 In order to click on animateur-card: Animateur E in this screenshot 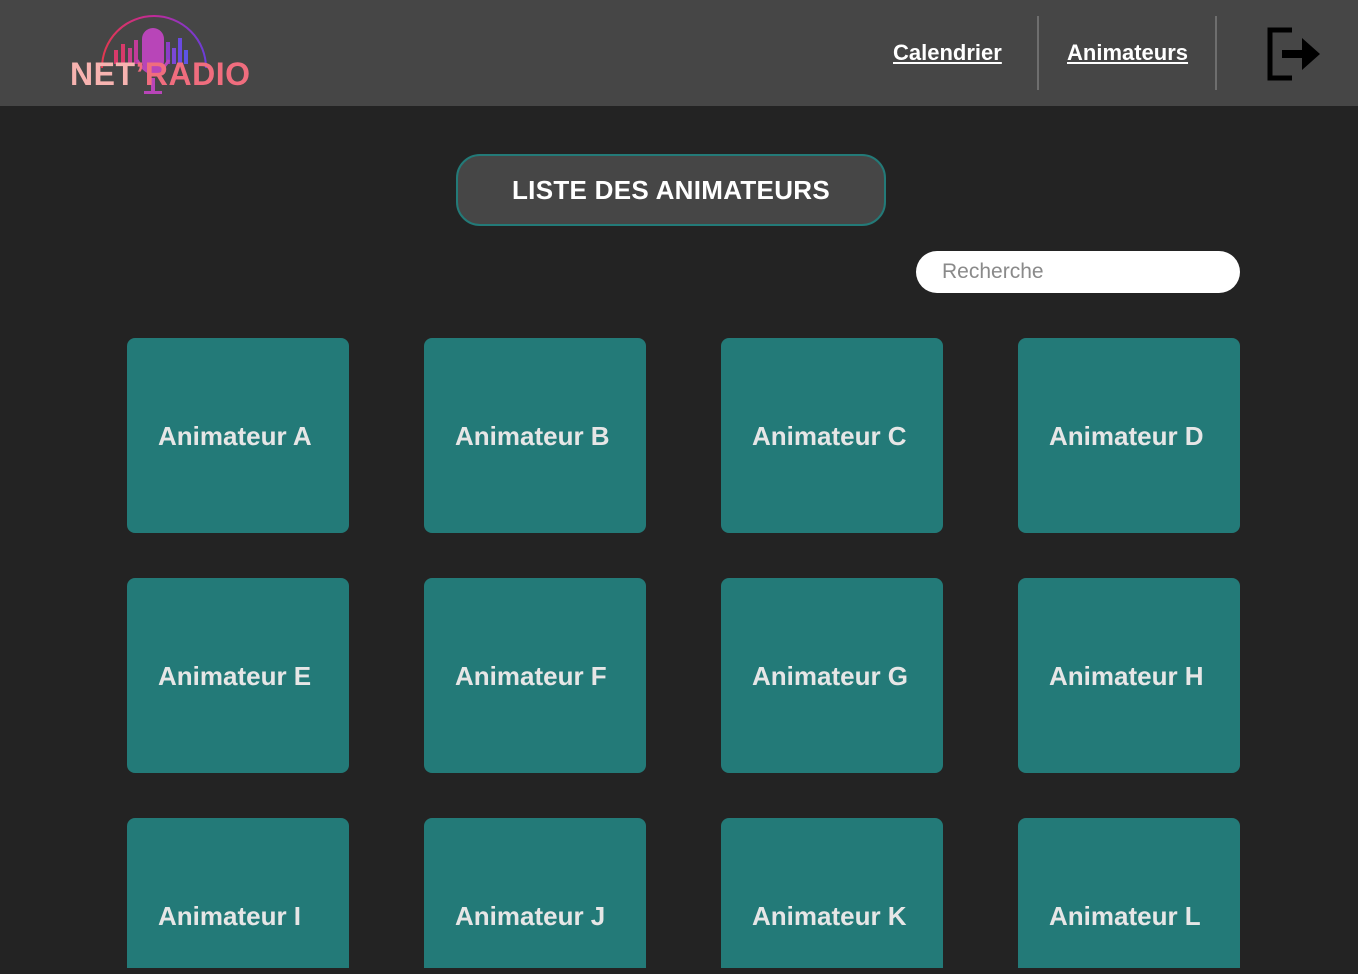, I will do `click(238, 675)`.